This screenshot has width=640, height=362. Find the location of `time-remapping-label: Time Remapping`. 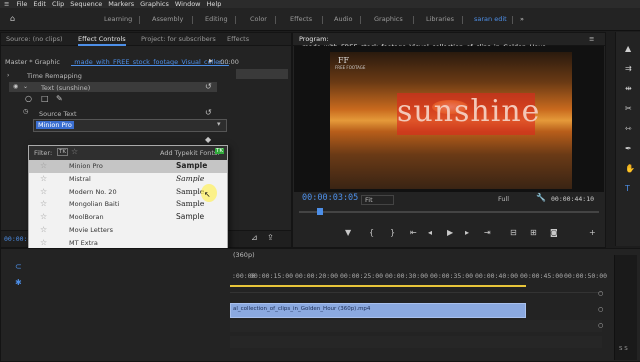

time-remapping-label: Time Remapping is located at coordinates (54, 76).